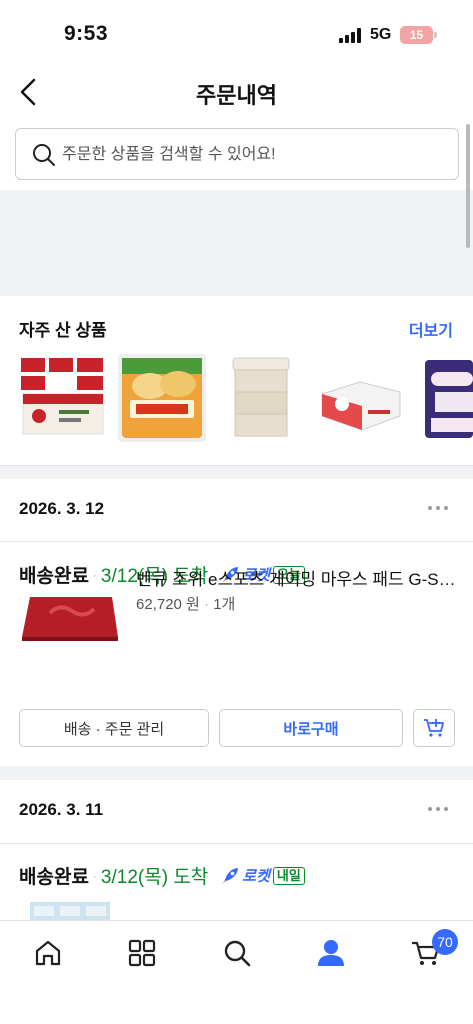 The height and width of the screenshot is (1024, 473). What do you see at coordinates (54, 877) in the screenshot?
I see `status-label: 배송완료` at bounding box center [54, 877].